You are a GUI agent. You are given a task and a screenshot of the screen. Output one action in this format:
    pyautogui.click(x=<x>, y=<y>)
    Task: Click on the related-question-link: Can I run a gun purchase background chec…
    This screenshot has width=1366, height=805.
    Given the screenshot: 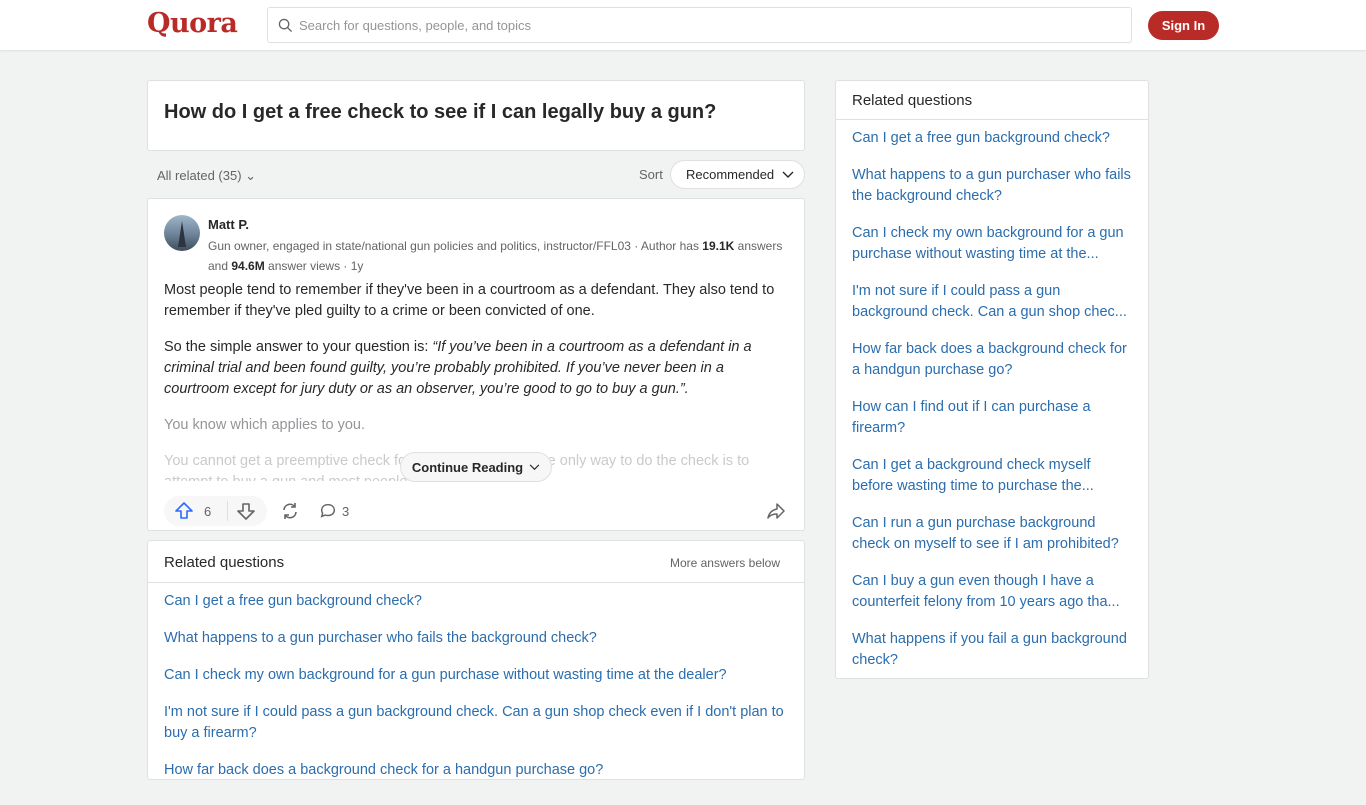 What is the action you would take?
    pyautogui.click(x=992, y=534)
    